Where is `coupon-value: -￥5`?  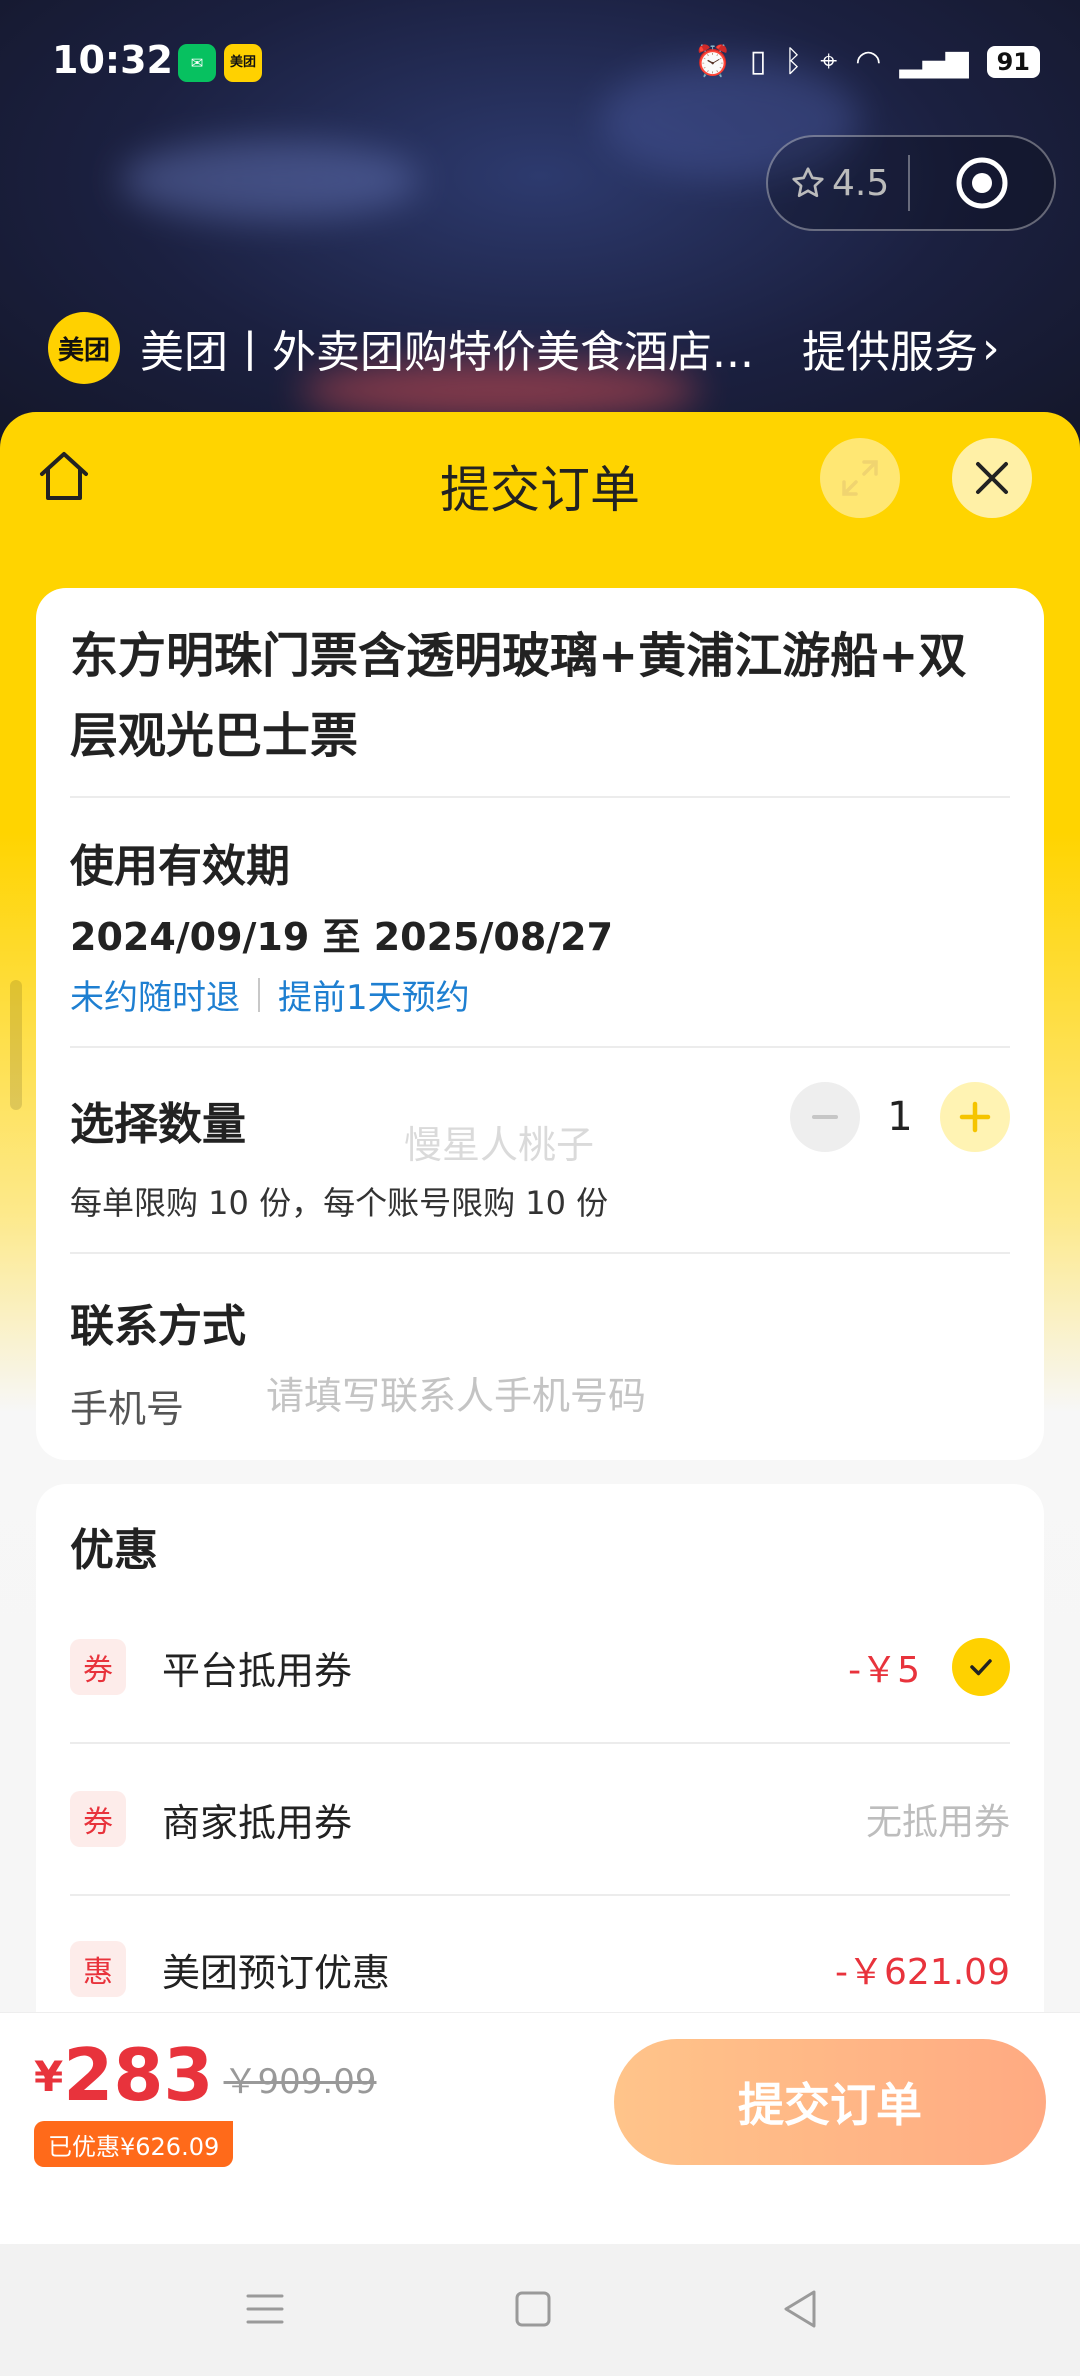
coupon-value: -￥5 is located at coordinates (884, 1670).